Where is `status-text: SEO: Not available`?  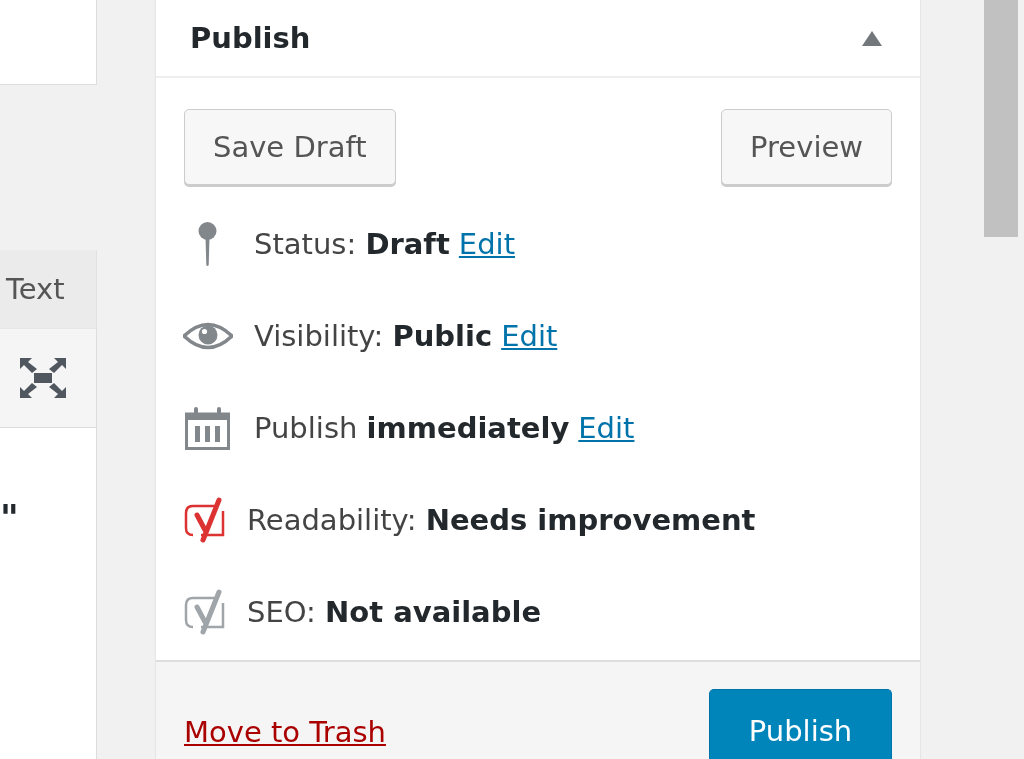
status-text: SEO: Not available is located at coordinates (394, 612).